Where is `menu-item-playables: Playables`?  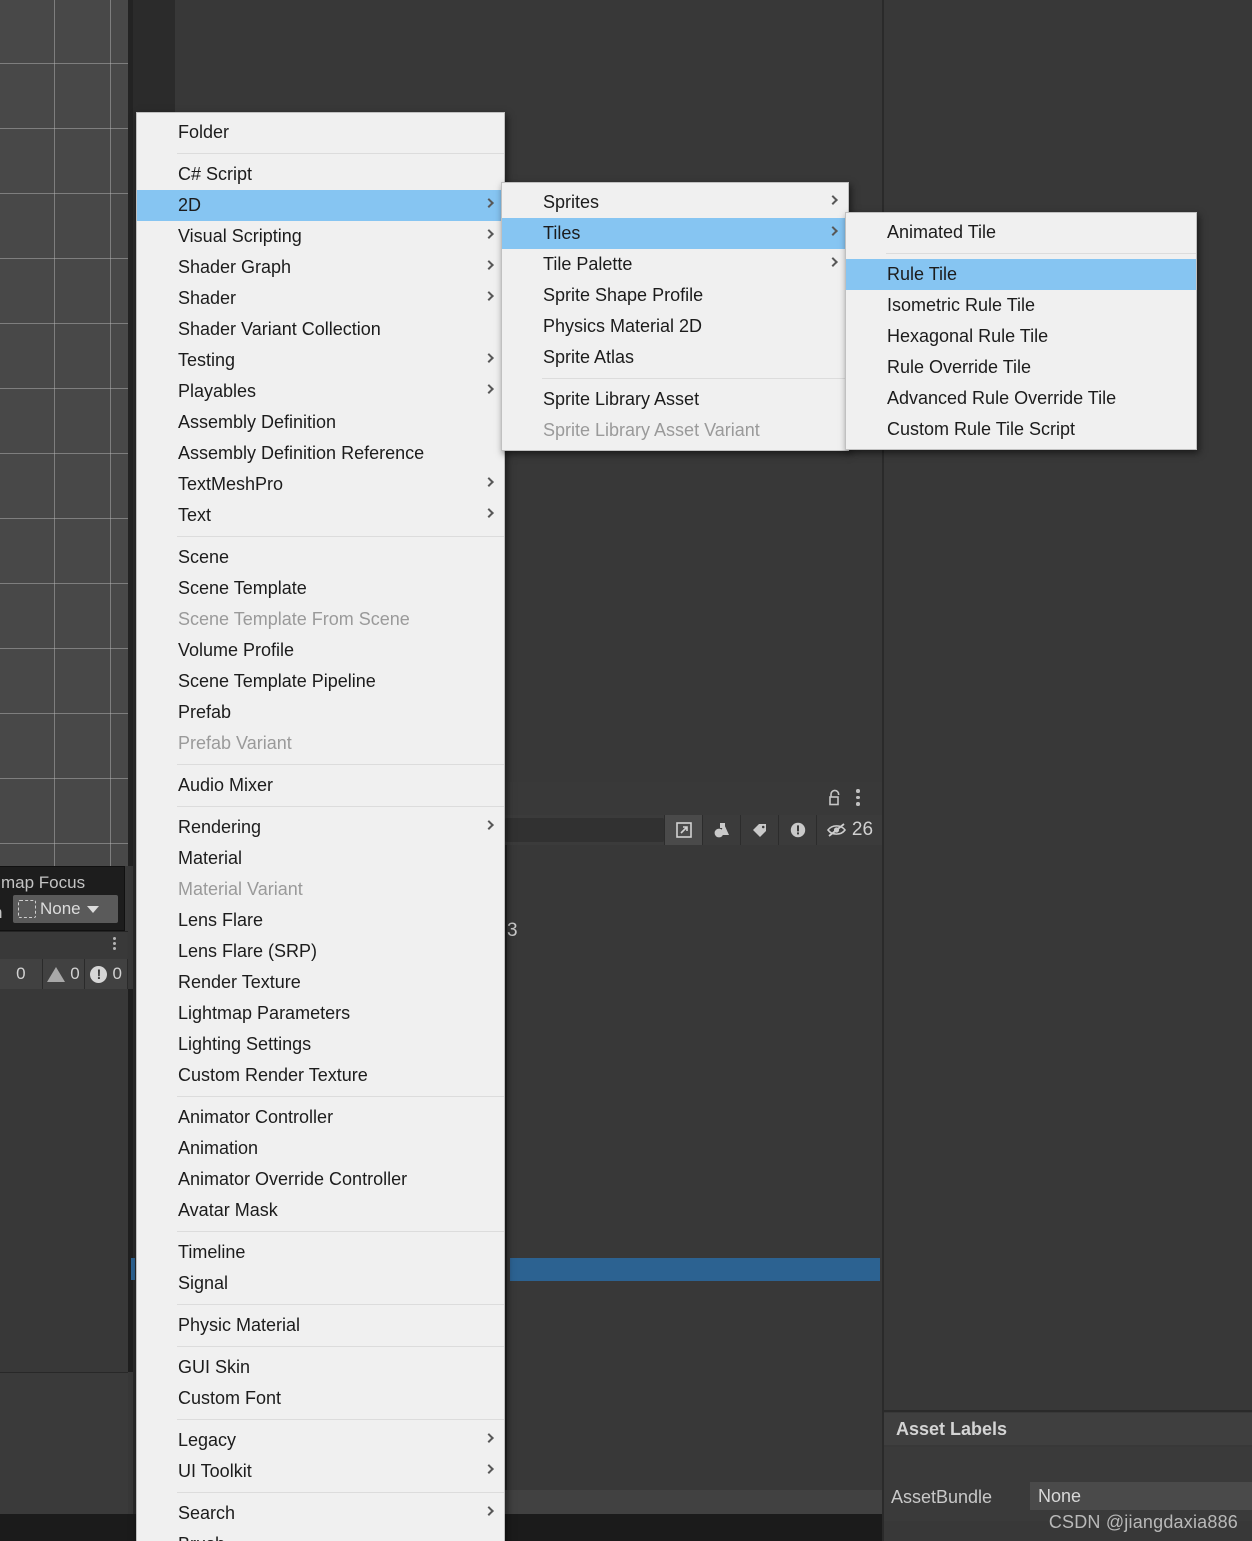 menu-item-playables: Playables is located at coordinates (320, 391).